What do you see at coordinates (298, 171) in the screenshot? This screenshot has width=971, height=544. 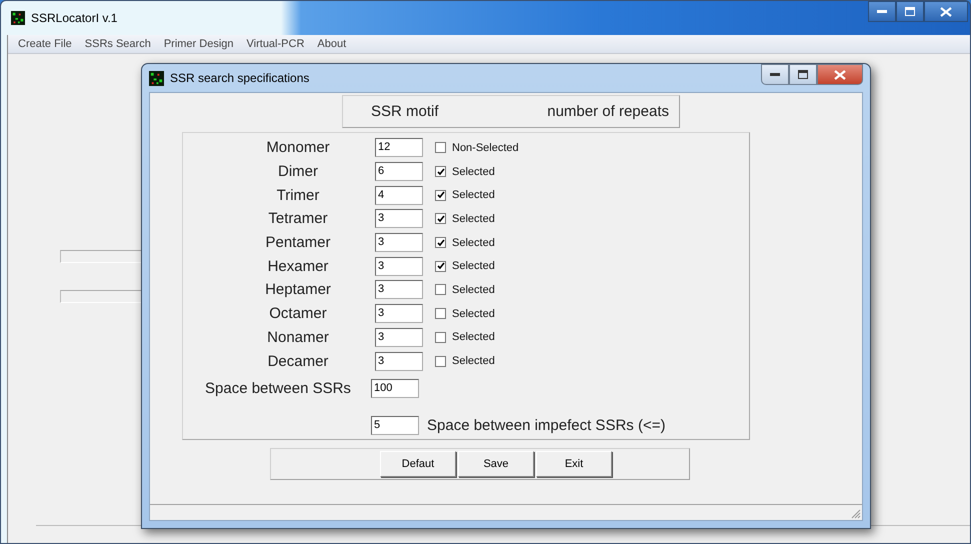 I see `motif-label: Dimer` at bounding box center [298, 171].